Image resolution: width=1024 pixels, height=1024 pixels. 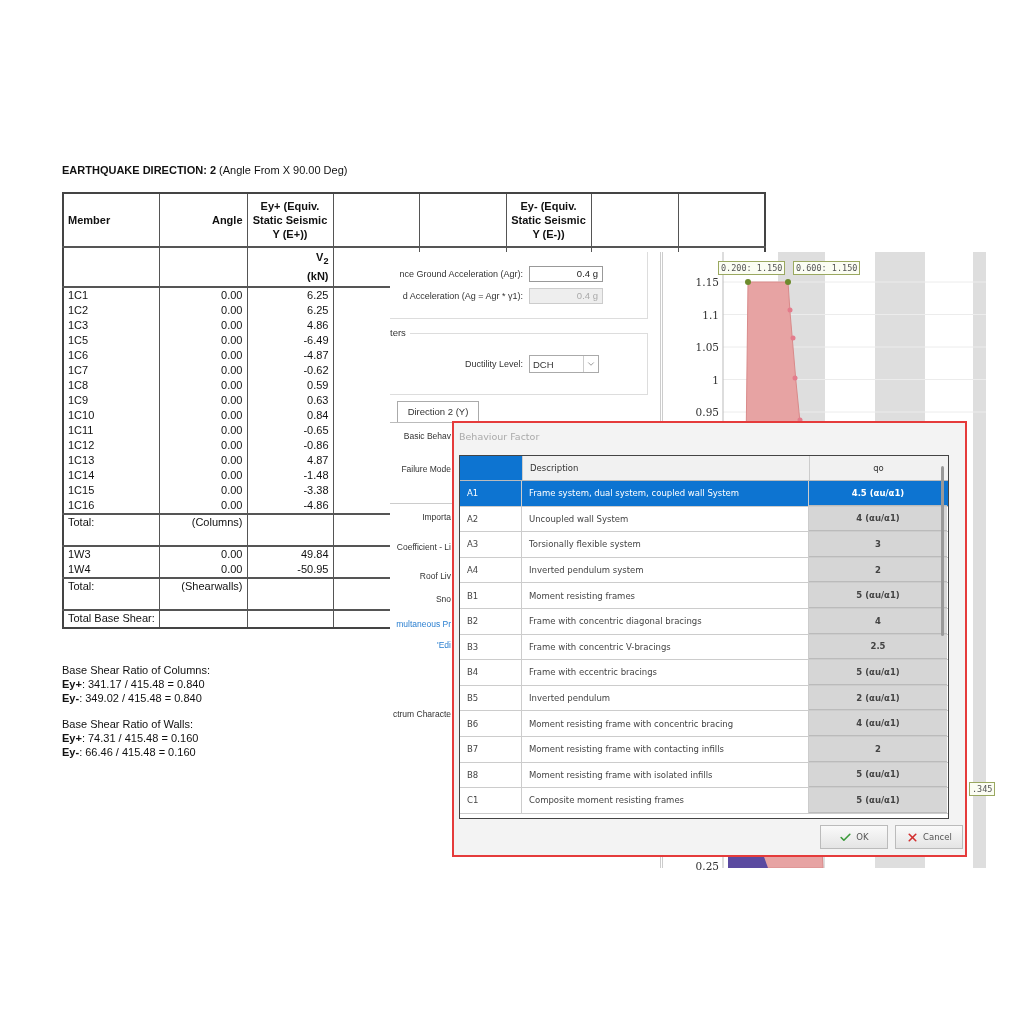 I want to click on grid-row: B2 Frame with concentric diagonal bracings 4, so click(x=704, y=621).